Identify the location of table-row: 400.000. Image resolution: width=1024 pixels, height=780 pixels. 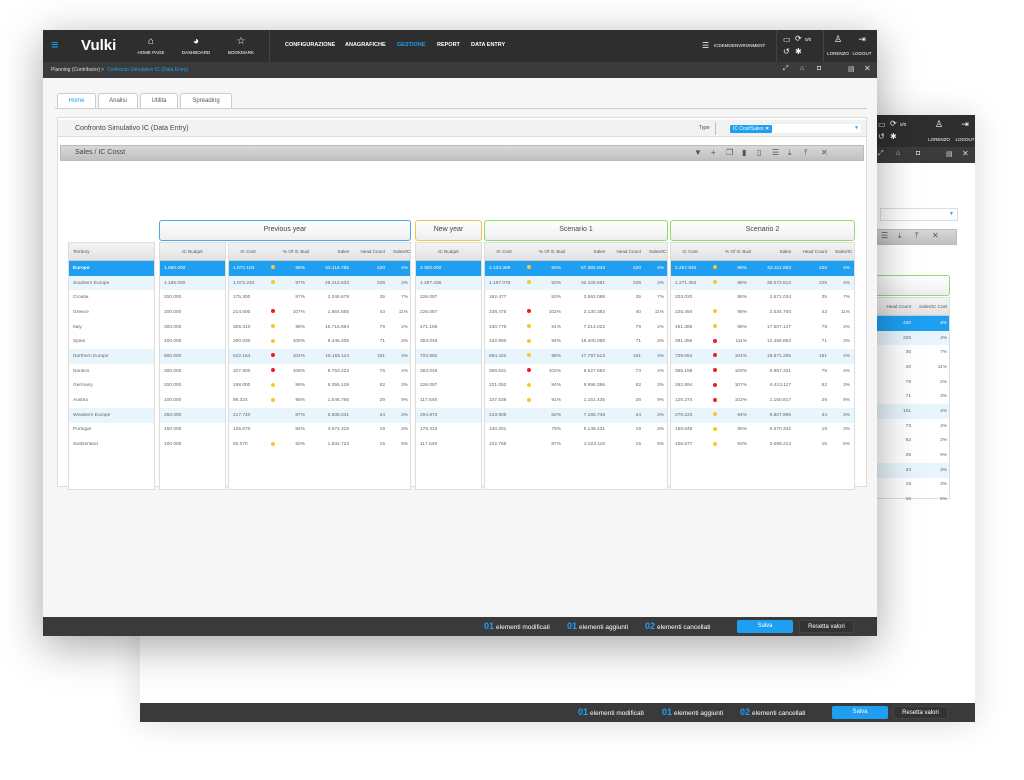
(192, 341).